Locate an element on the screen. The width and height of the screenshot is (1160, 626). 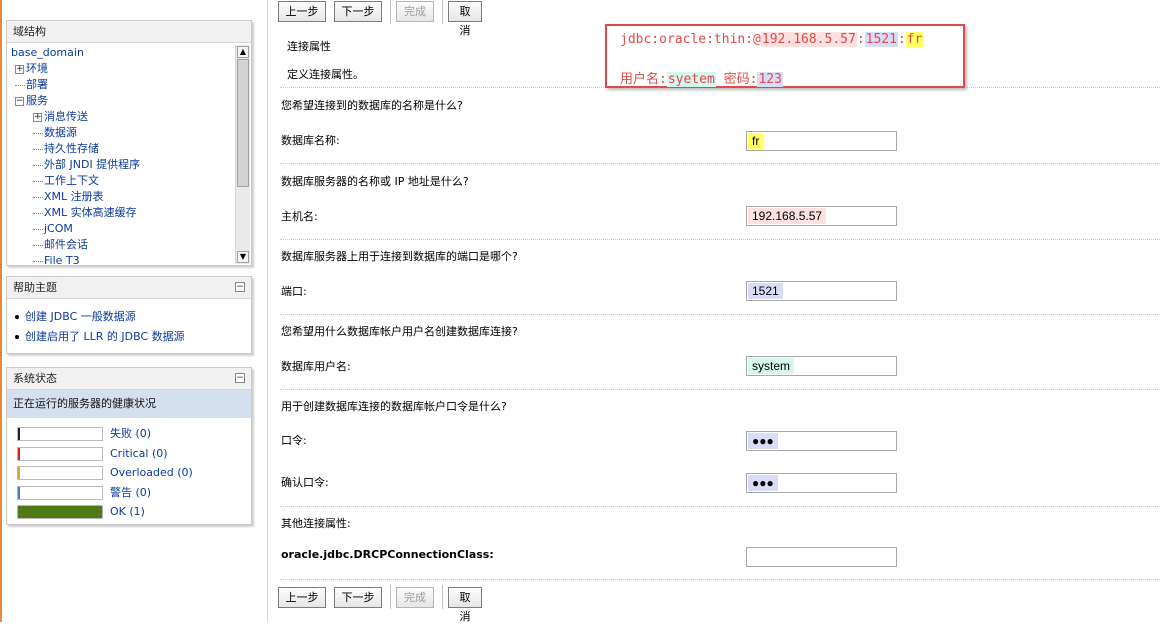
password-input: ●●● is located at coordinates (821, 441).